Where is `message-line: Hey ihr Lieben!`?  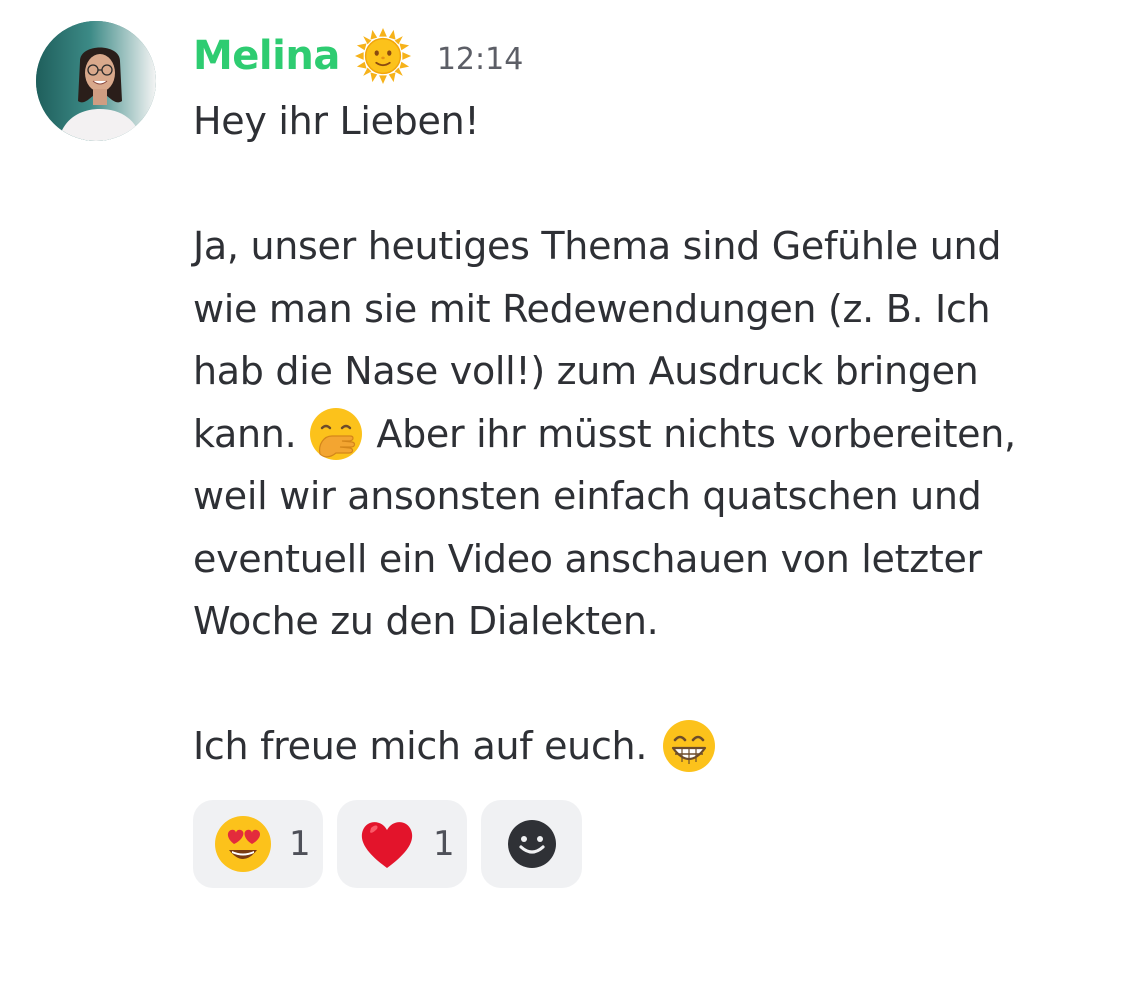
message-line: Hey ihr Lieben! is located at coordinates (336, 121).